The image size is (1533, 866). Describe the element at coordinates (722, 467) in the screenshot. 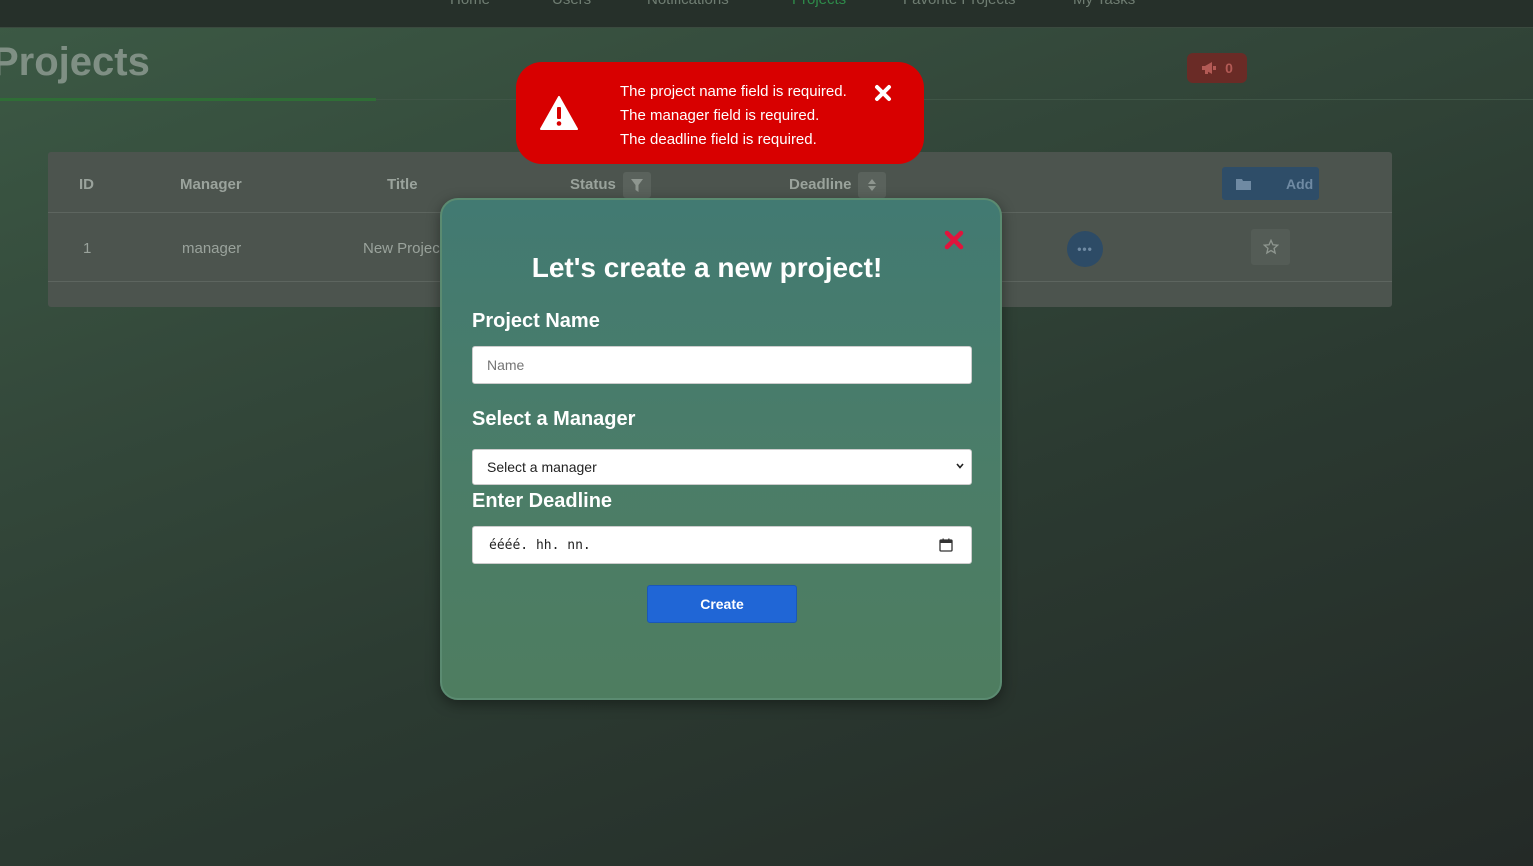

I see `manager-select: Select a manager` at that location.